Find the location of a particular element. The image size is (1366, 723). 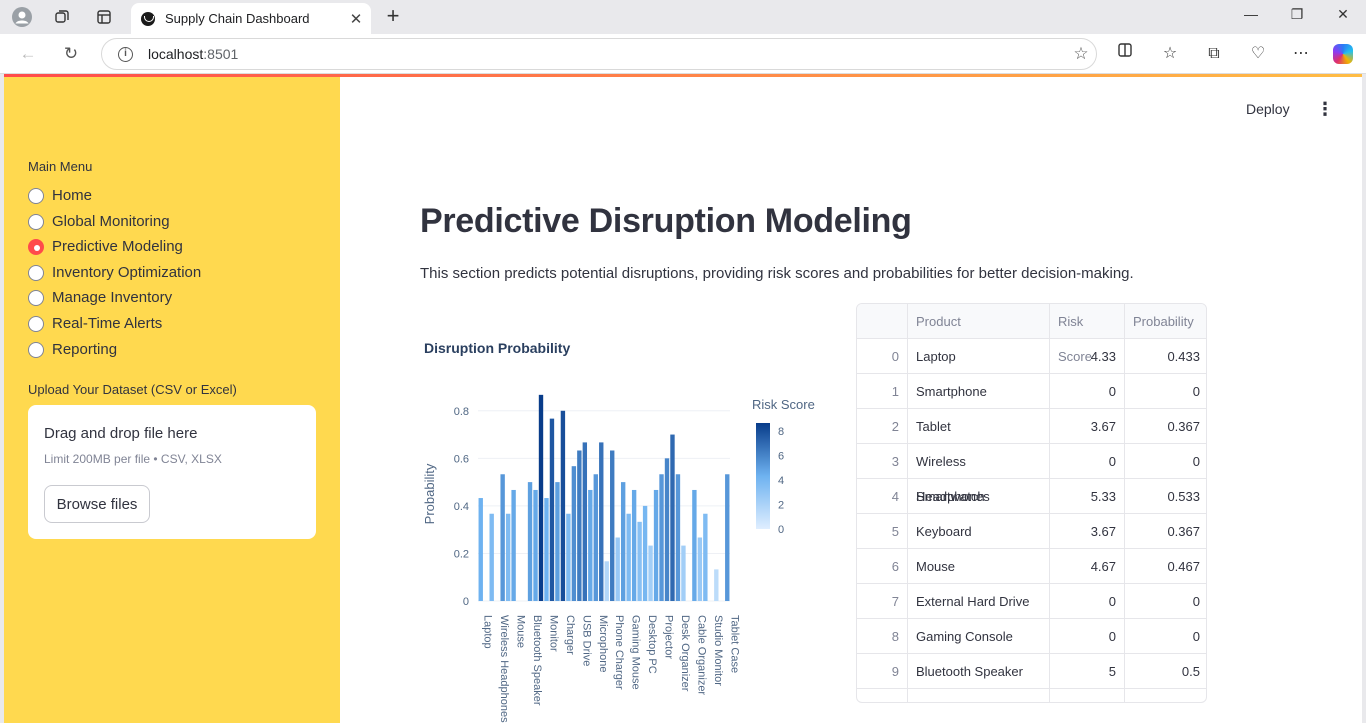

url-port: :8501 is located at coordinates (221, 54).